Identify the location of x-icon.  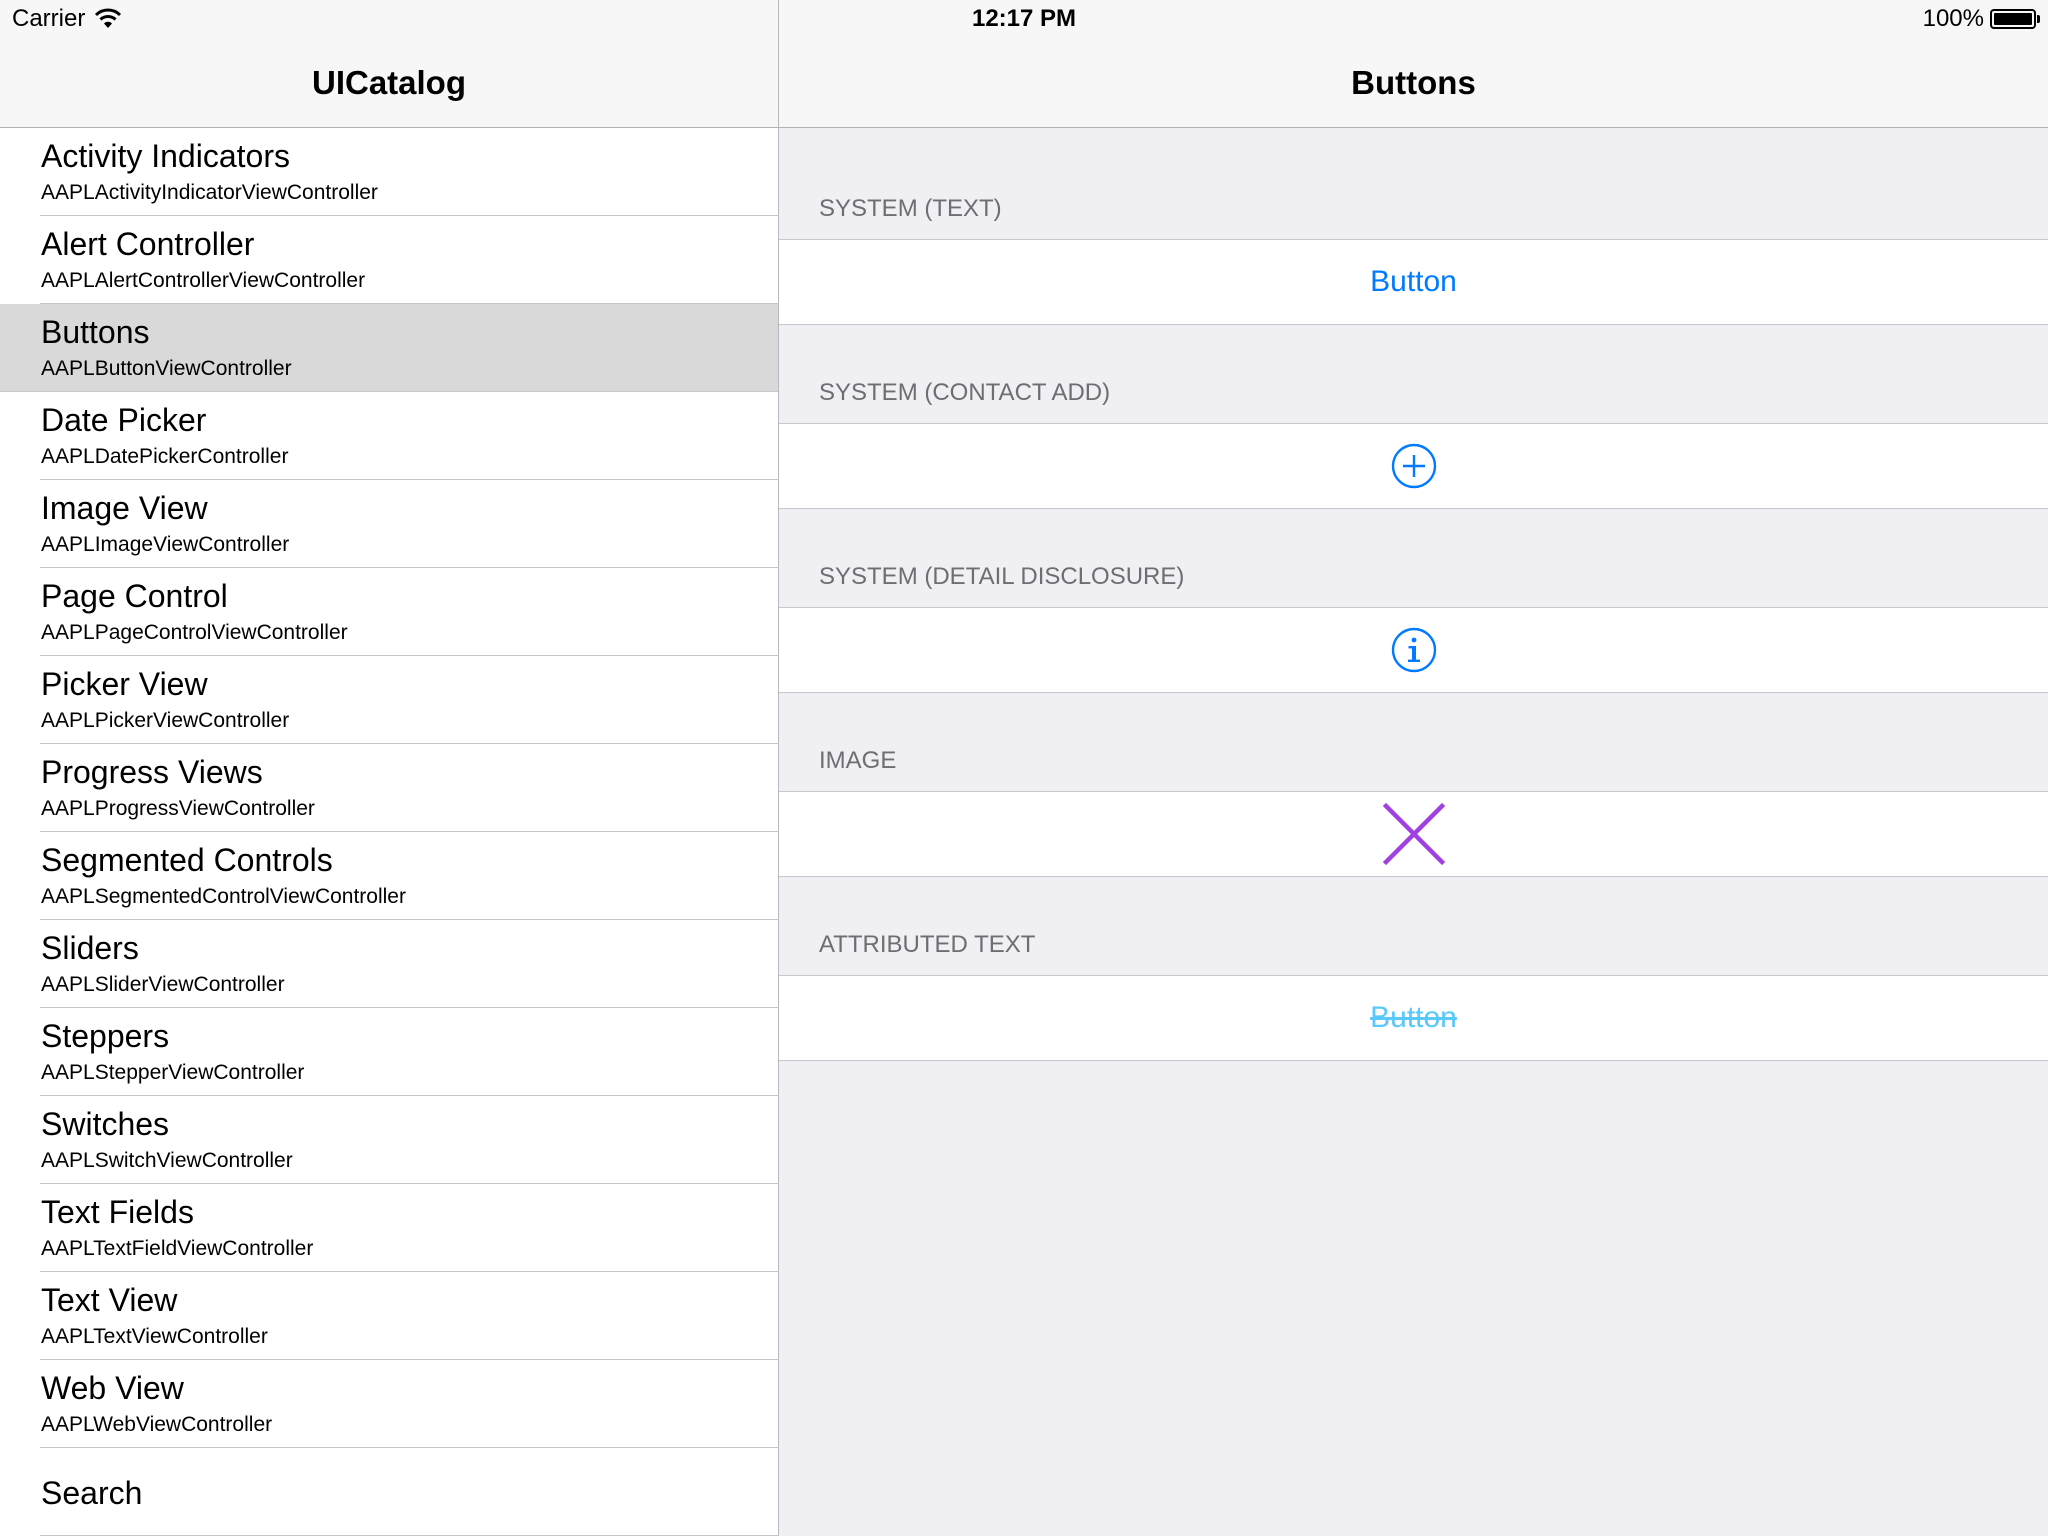
(1414, 834).